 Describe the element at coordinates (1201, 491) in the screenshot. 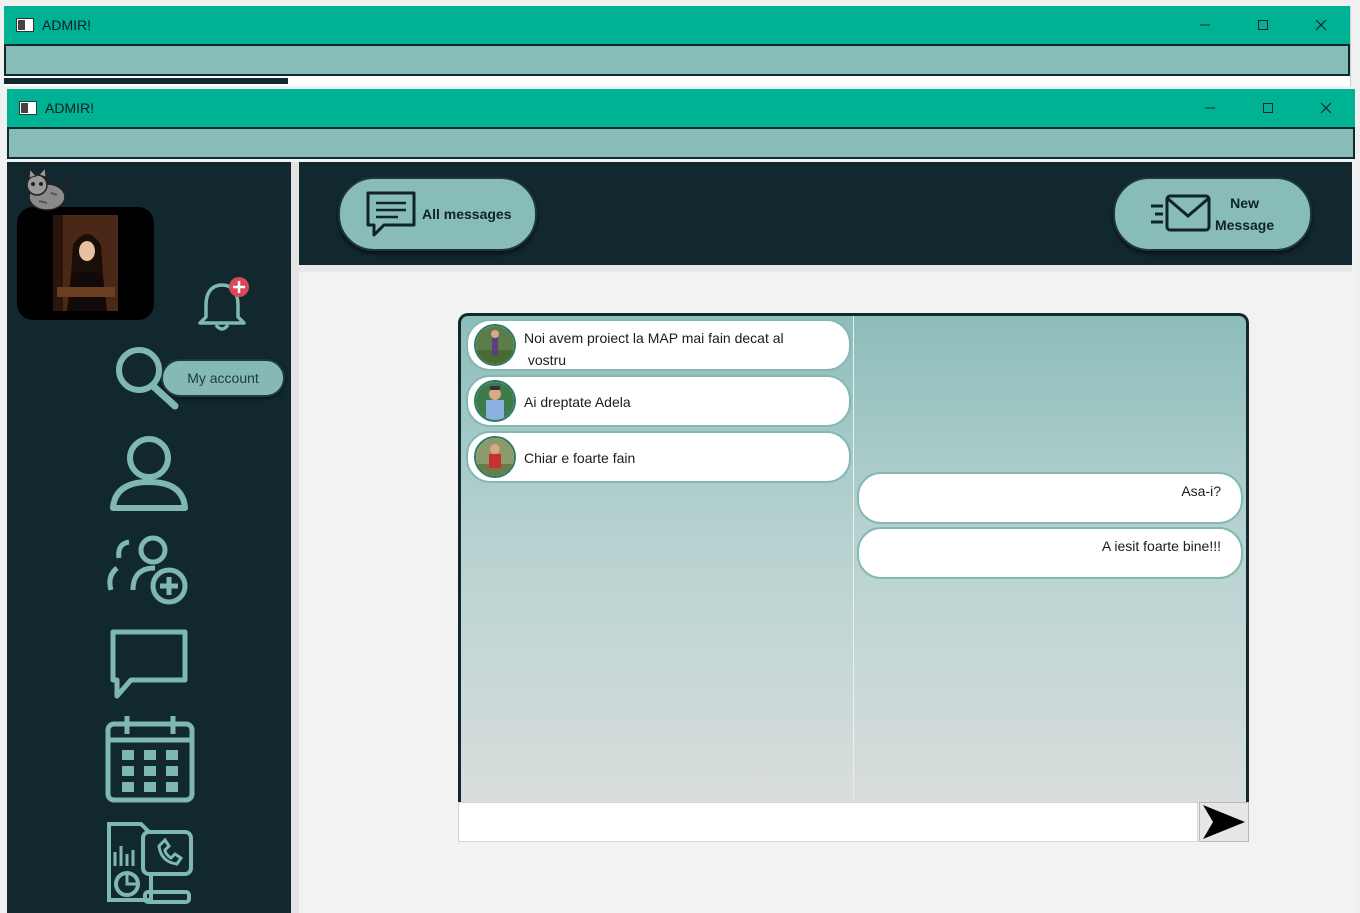

I see `message-text: Asa-i?` at that location.